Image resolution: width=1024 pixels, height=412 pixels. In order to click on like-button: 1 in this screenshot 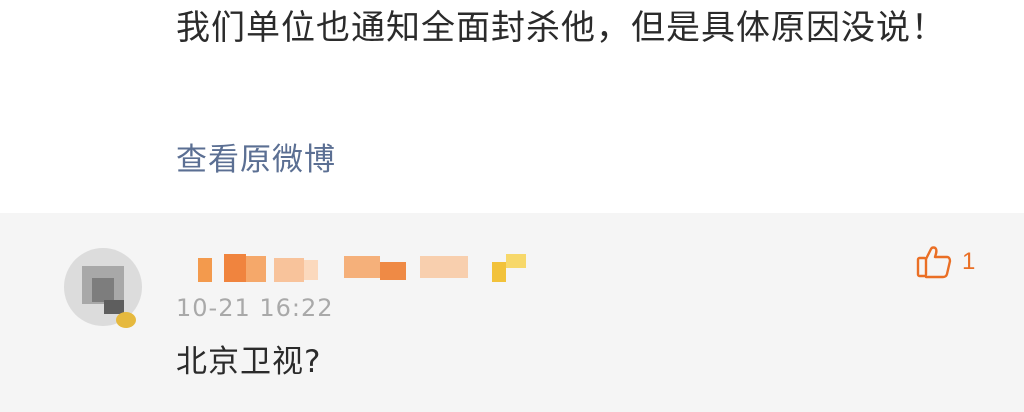, I will do `click(945, 262)`.